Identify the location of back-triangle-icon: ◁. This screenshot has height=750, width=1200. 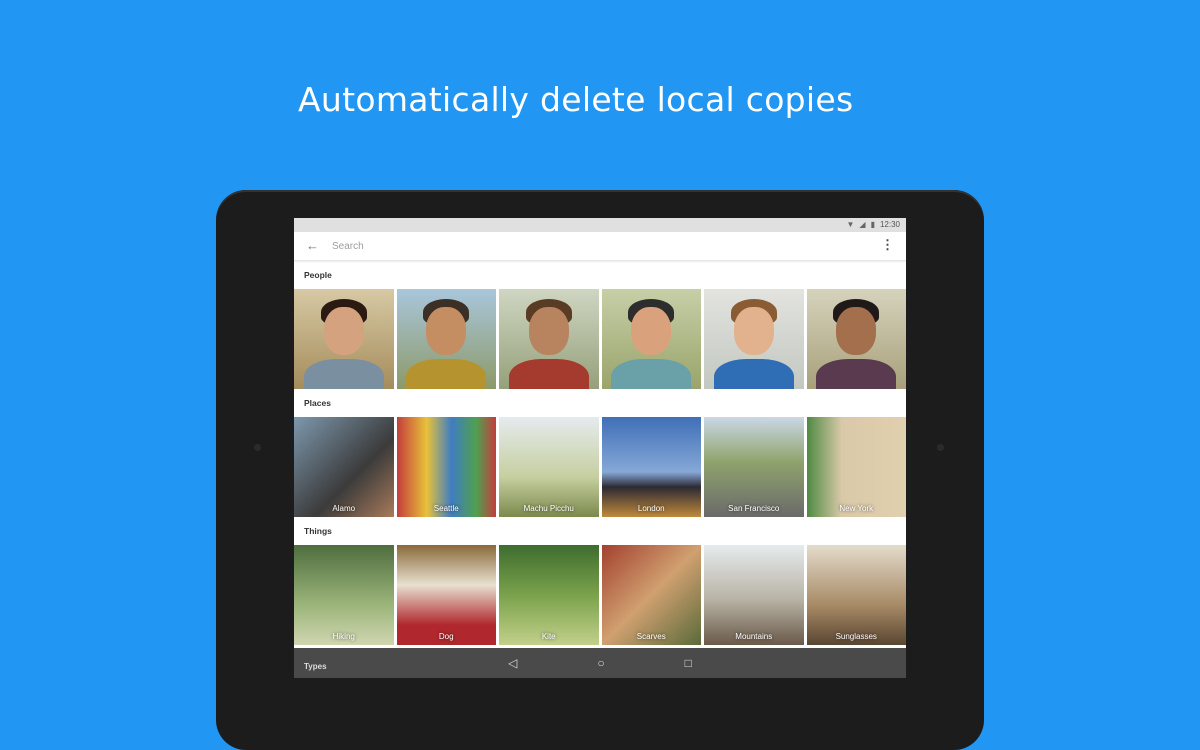
(512, 663).